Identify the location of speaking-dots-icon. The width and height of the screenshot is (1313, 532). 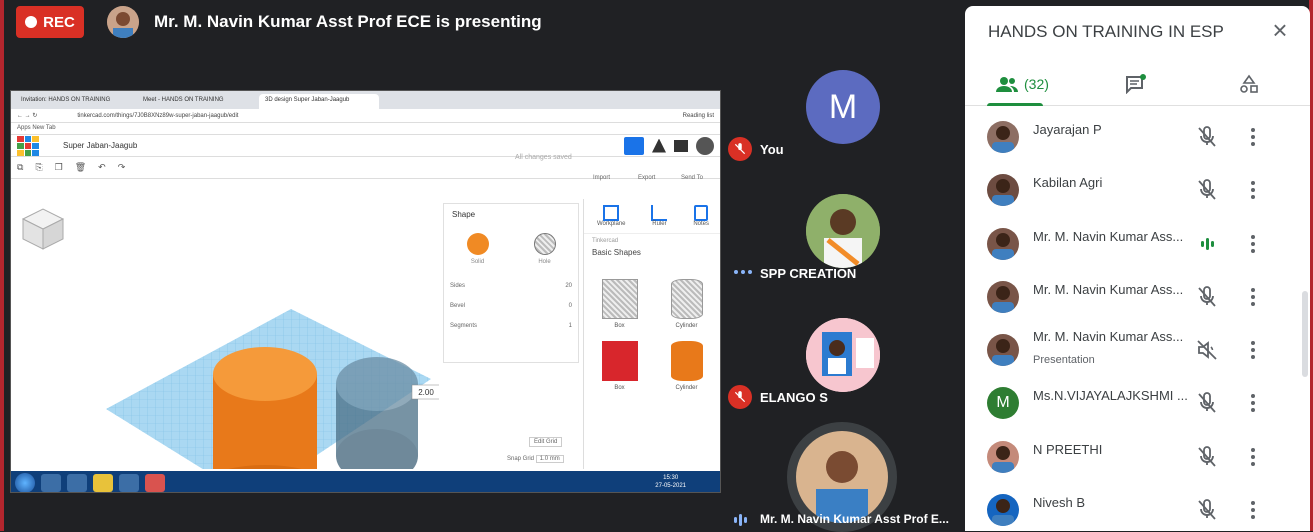
(743, 272).